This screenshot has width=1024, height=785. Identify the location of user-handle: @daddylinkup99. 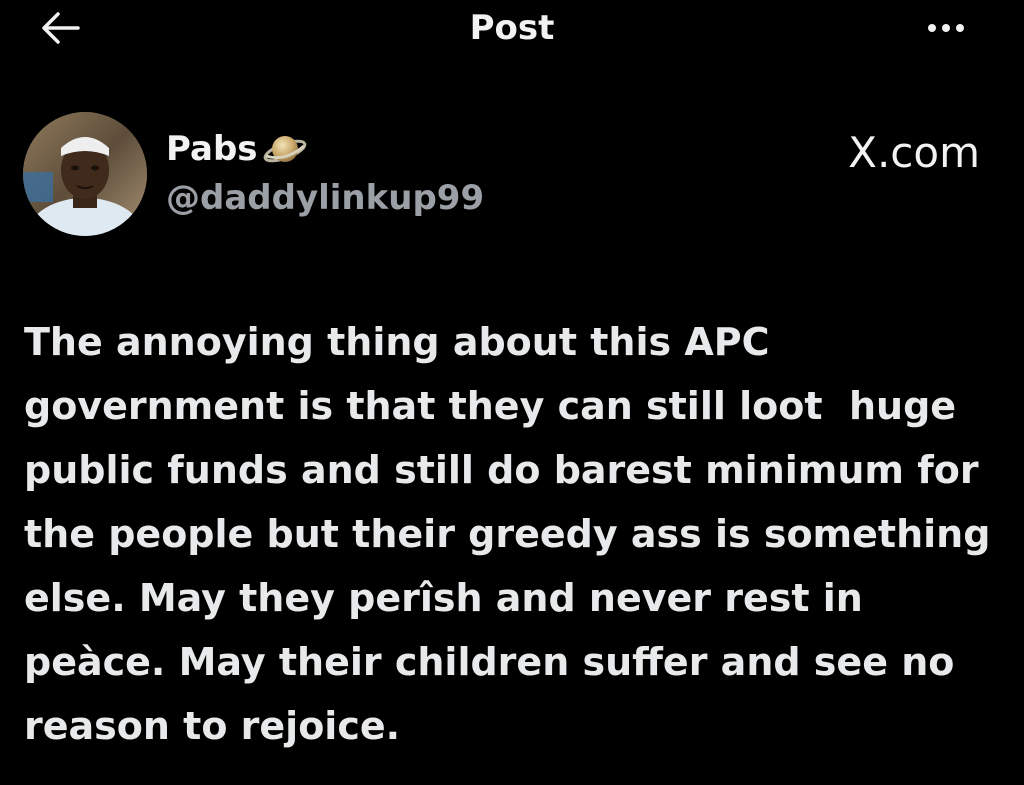
(325, 198).